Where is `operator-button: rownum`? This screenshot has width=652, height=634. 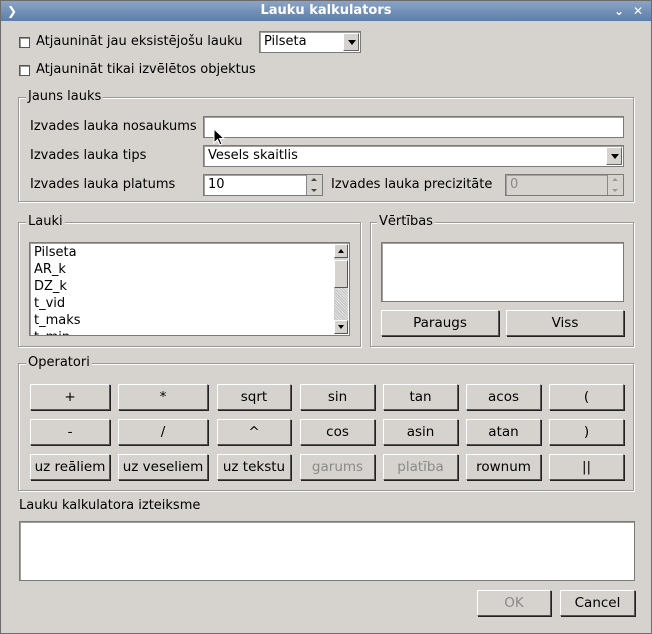 operator-button: rownum is located at coordinates (503, 467).